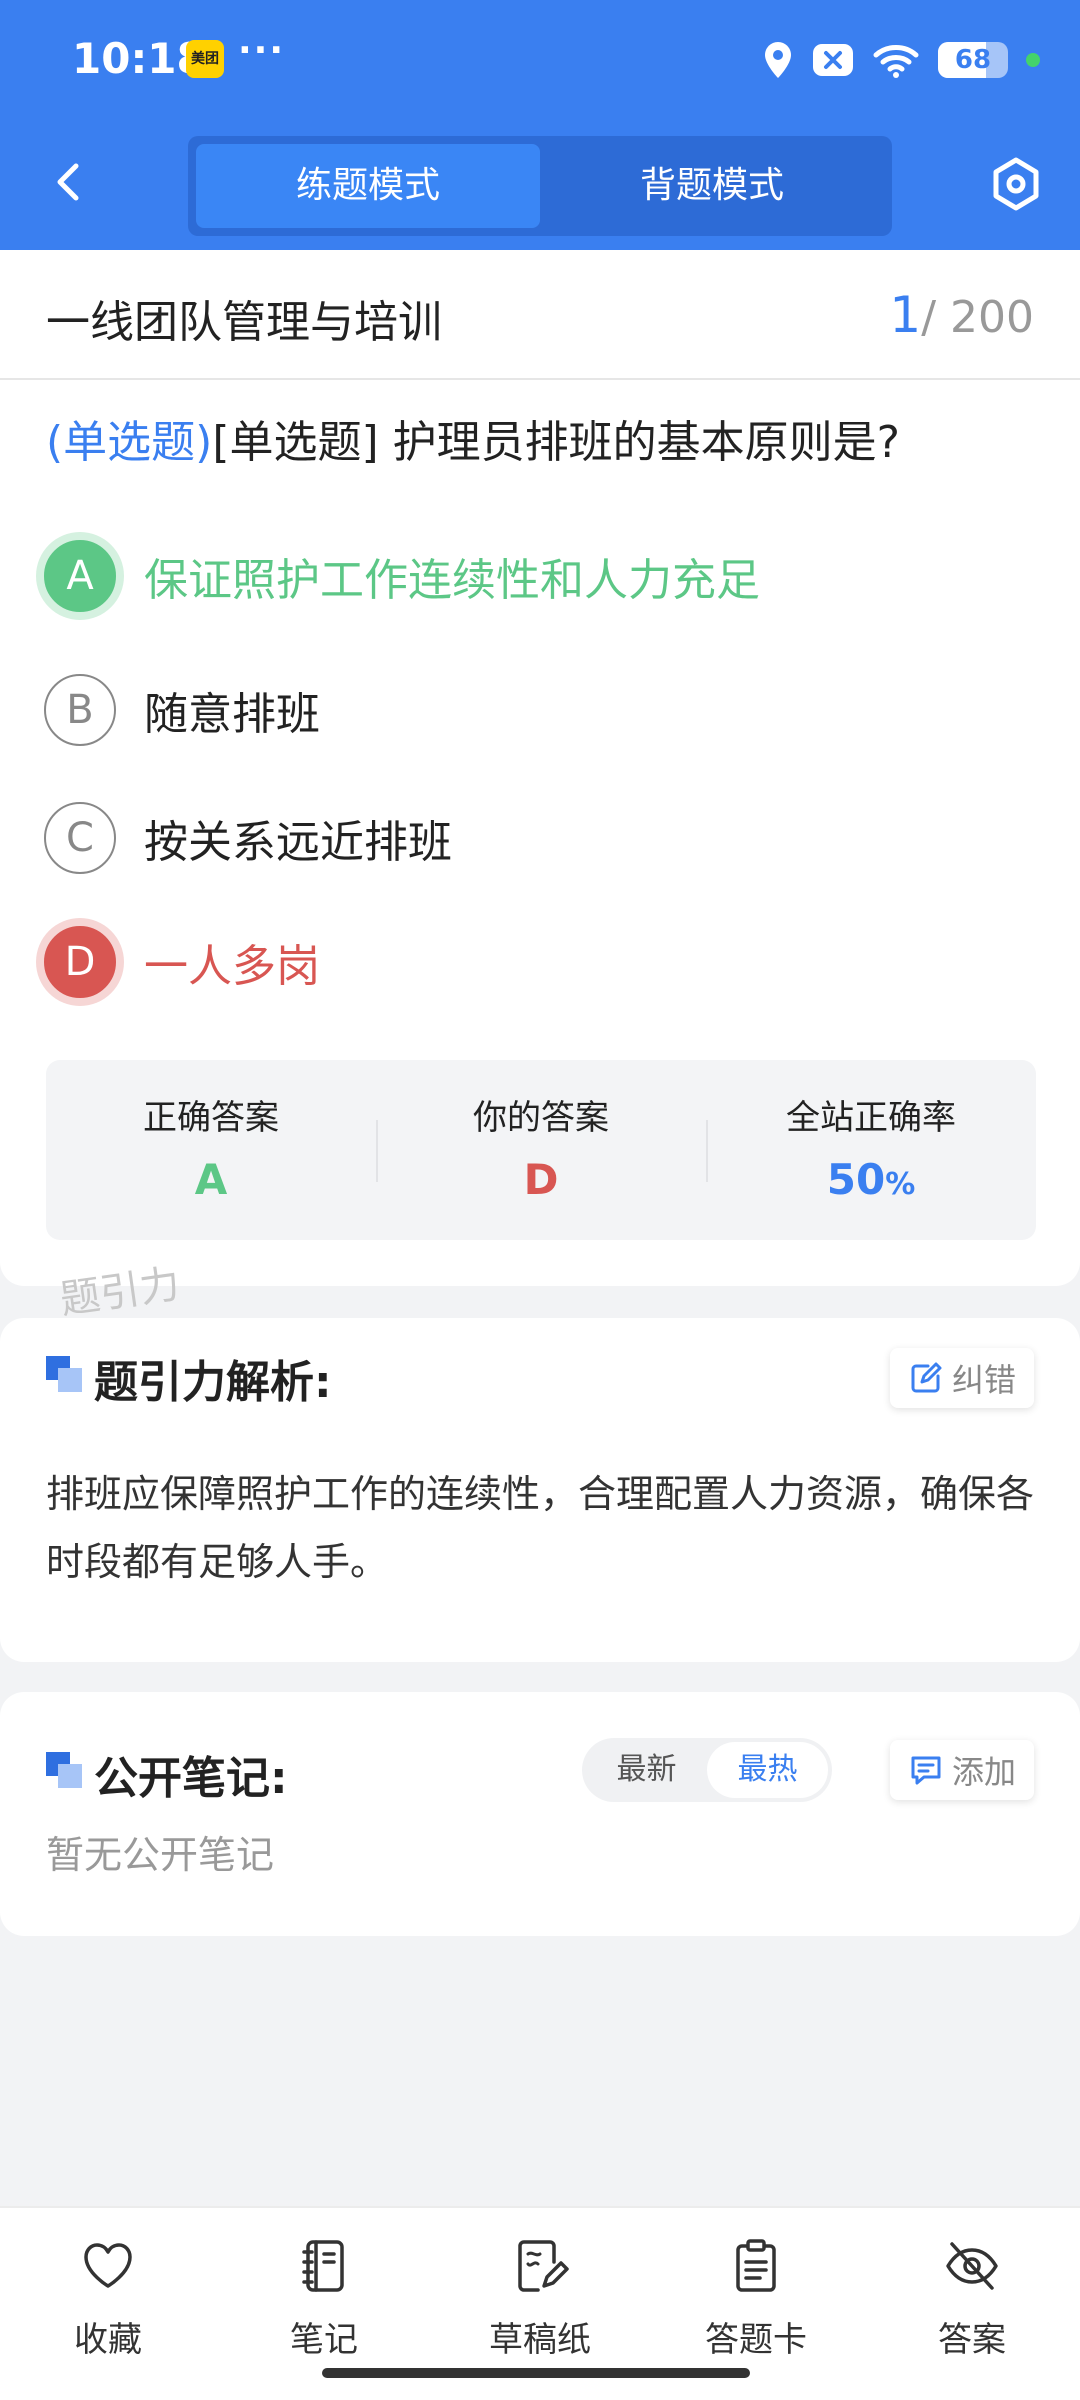 The height and width of the screenshot is (2400, 1080). Describe the element at coordinates (541, 1118) in the screenshot. I see `stat-label: 你的答案` at that location.